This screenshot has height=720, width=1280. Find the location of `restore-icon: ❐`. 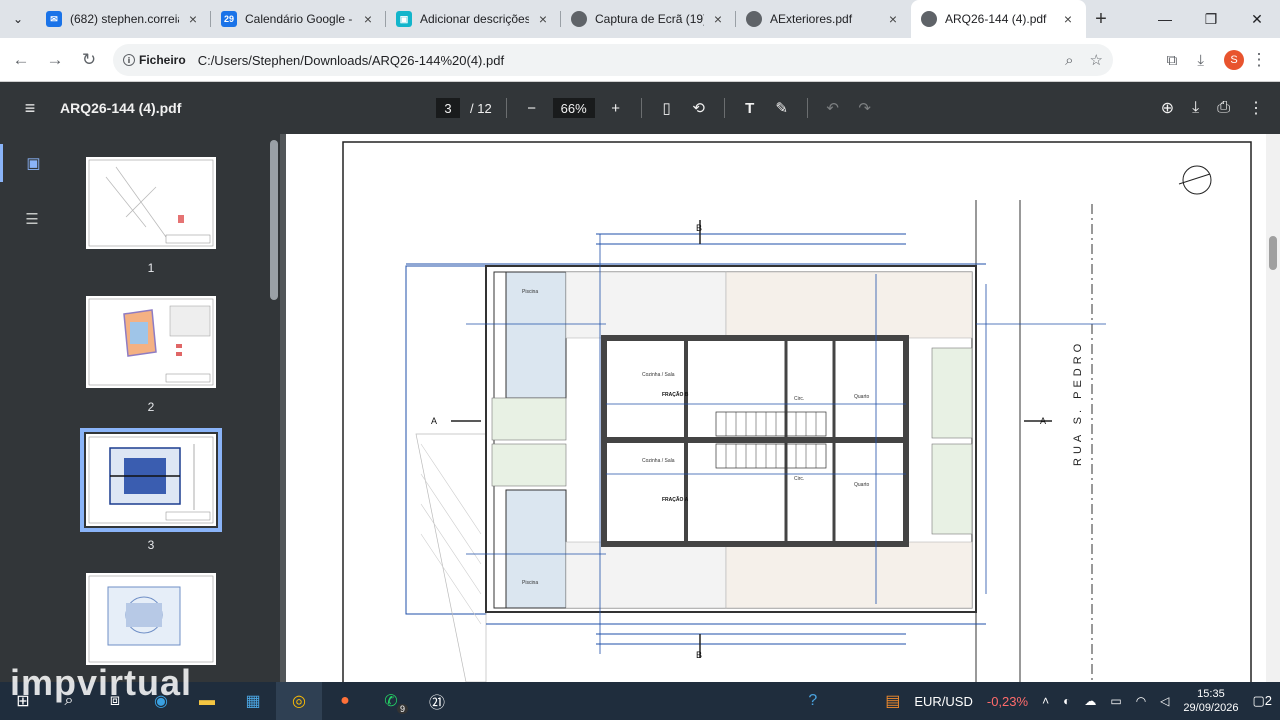

restore-icon: ❐ is located at coordinates (1211, 19).